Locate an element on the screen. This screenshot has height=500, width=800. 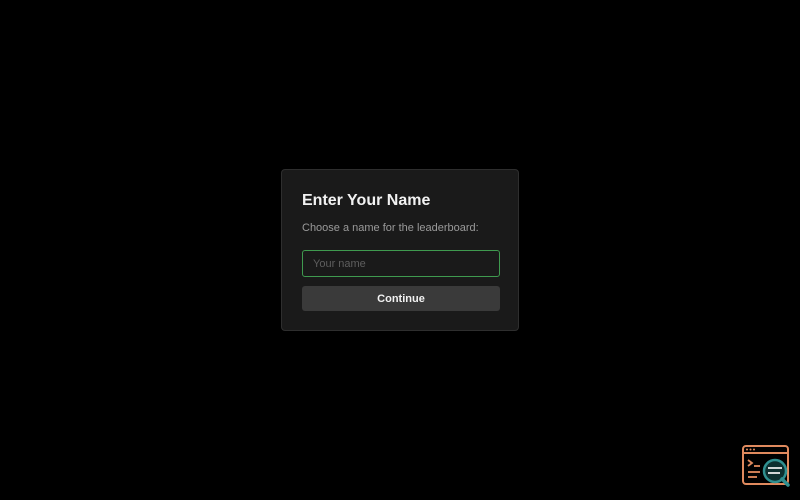
name-input is located at coordinates (401, 263).